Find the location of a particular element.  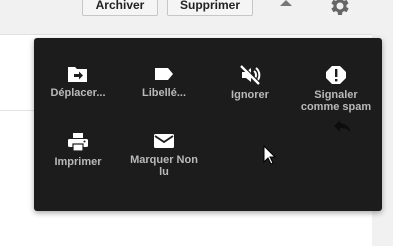

label-tag-icon is located at coordinates (164, 74).